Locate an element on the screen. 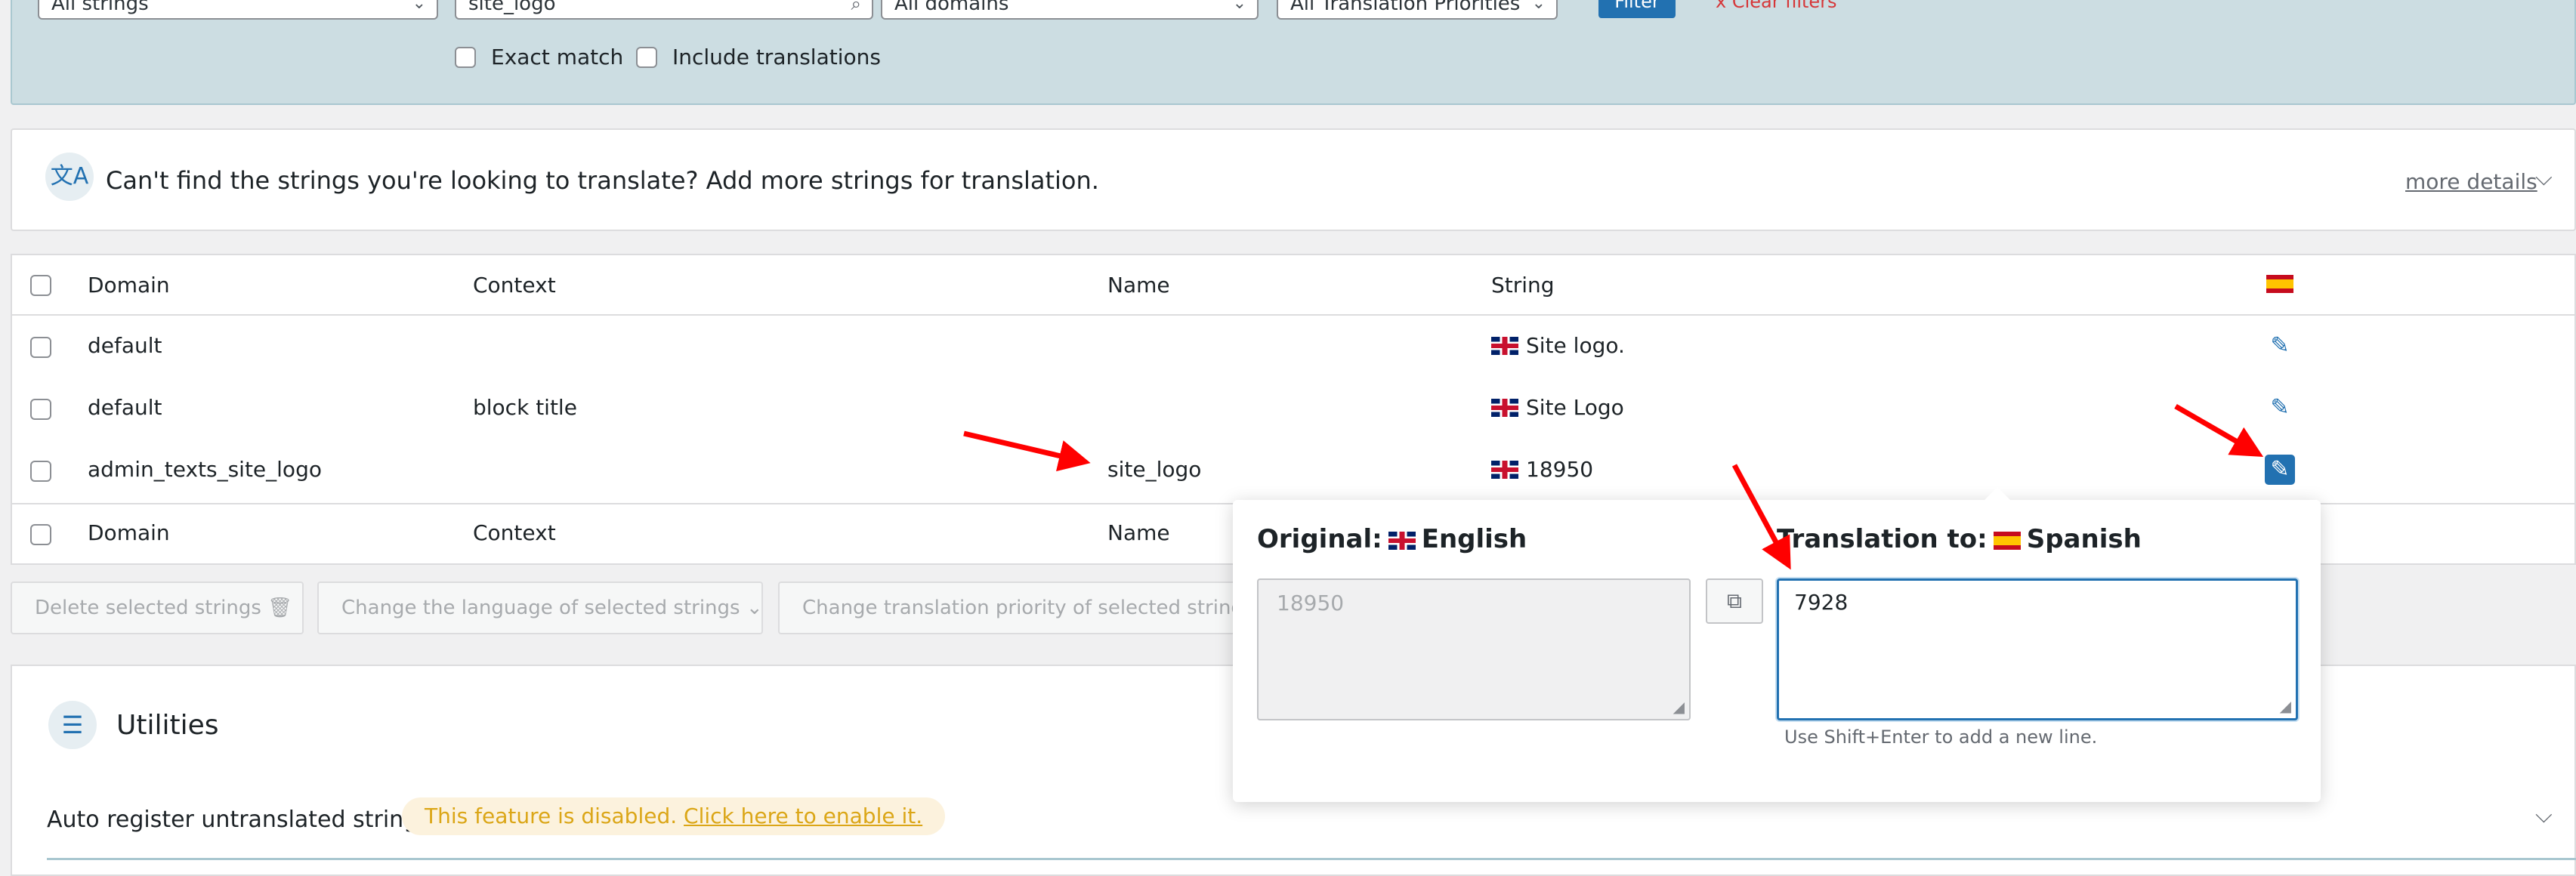  row-domain: admin_texts_site_logo is located at coordinates (205, 469).